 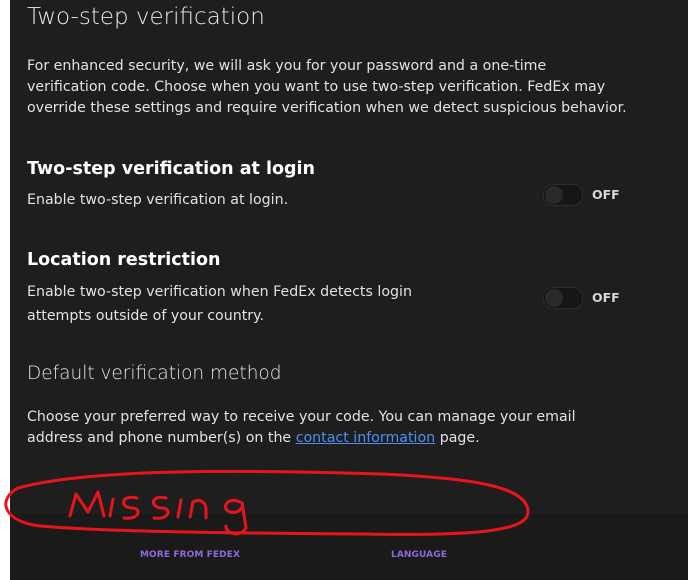 What do you see at coordinates (349, 547) in the screenshot?
I see `site-footer: MORE FROM FEDEX LANGUAGE` at bounding box center [349, 547].